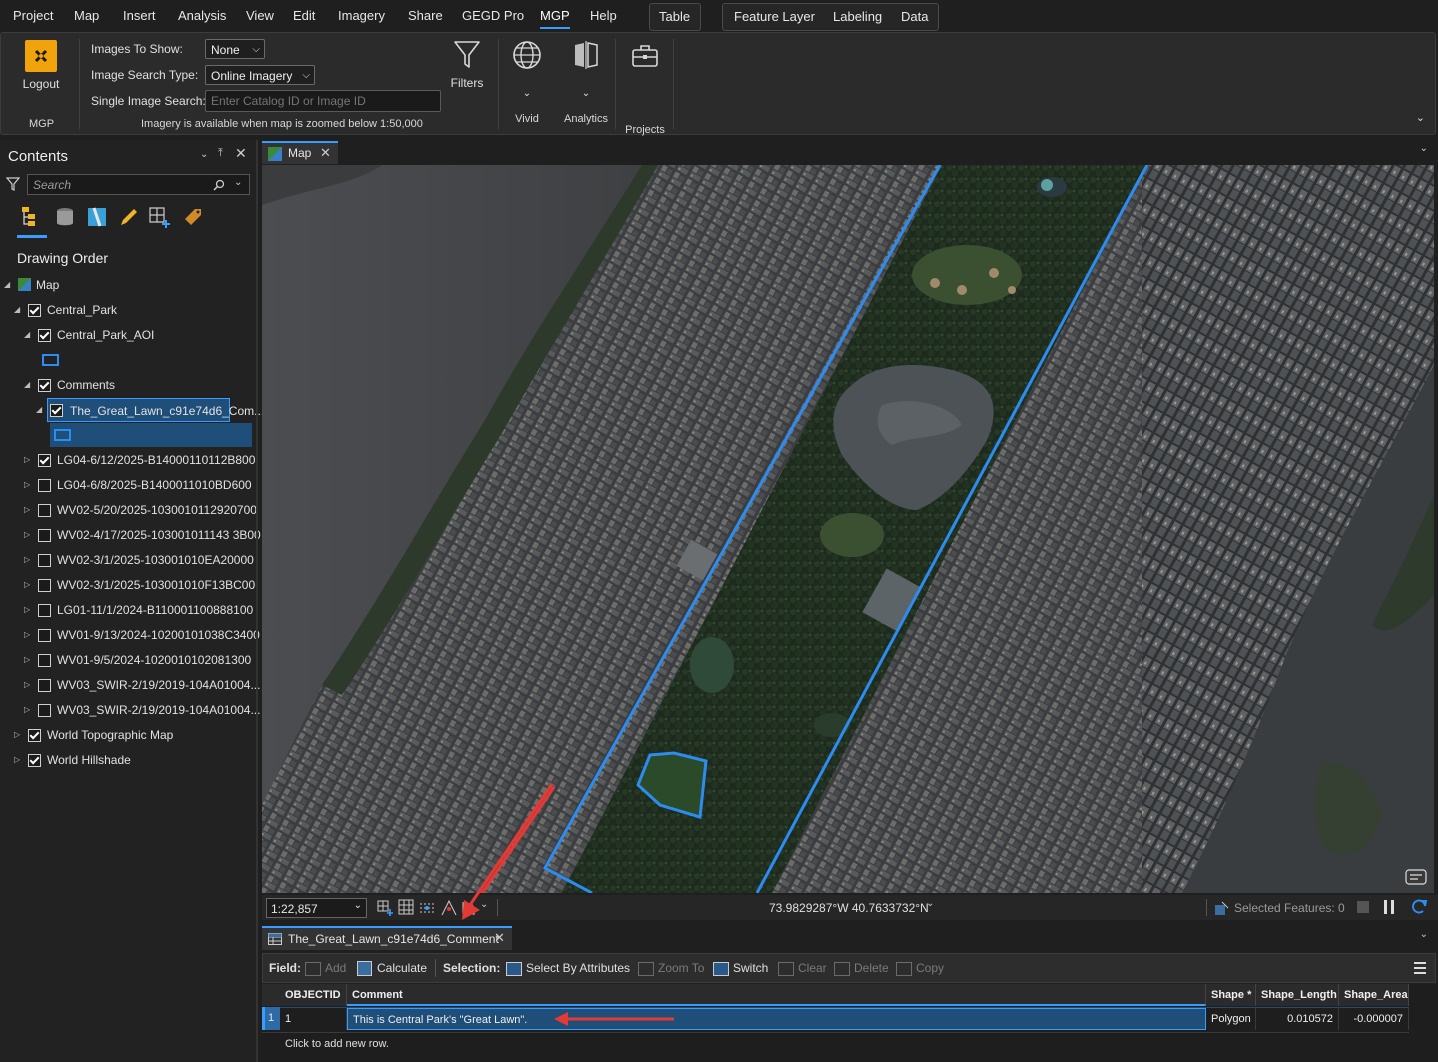 The image size is (1438, 1062). Describe the element at coordinates (86, 16) in the screenshot. I see `menu-map: Map` at that location.